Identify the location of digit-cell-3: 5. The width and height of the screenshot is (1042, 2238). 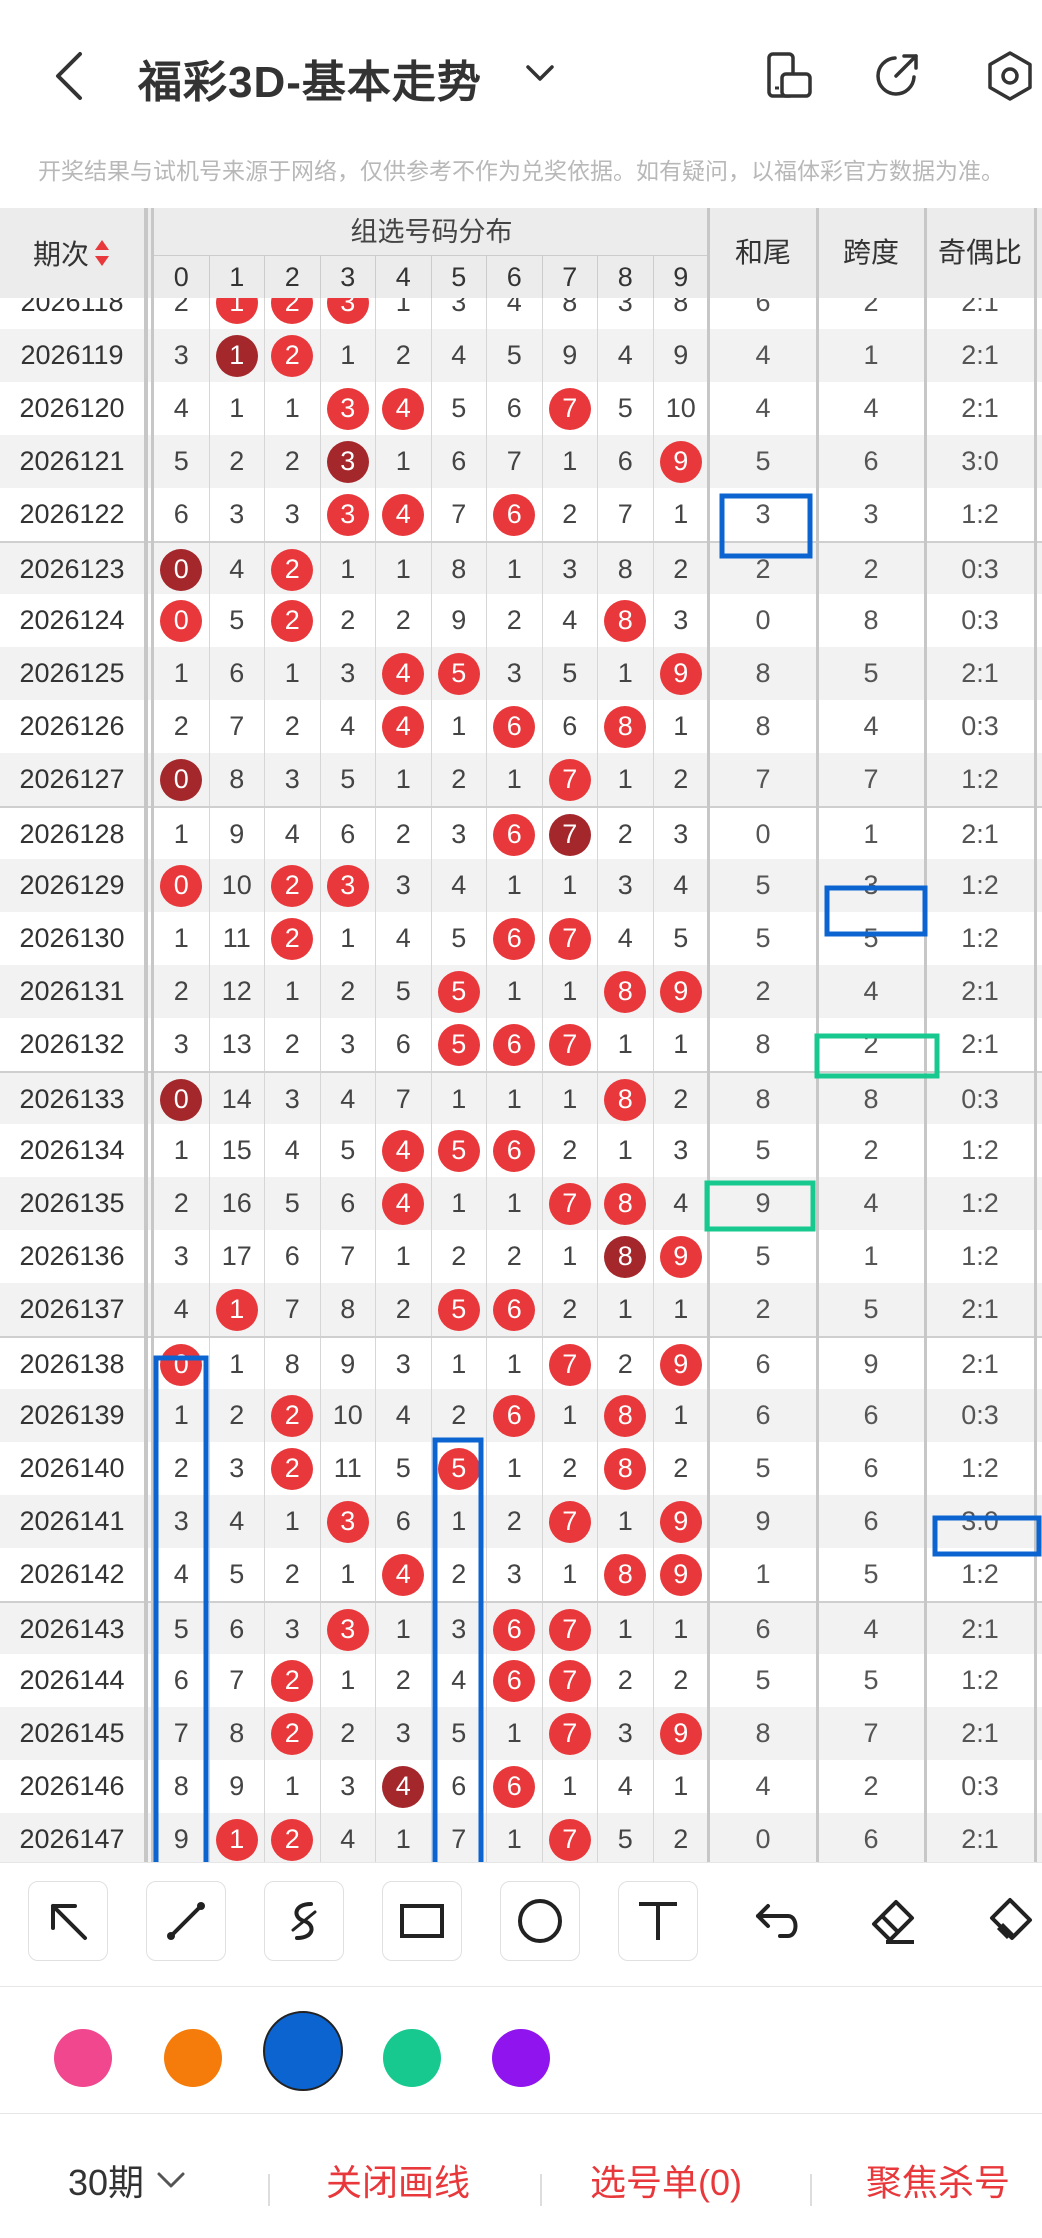
(348, 779).